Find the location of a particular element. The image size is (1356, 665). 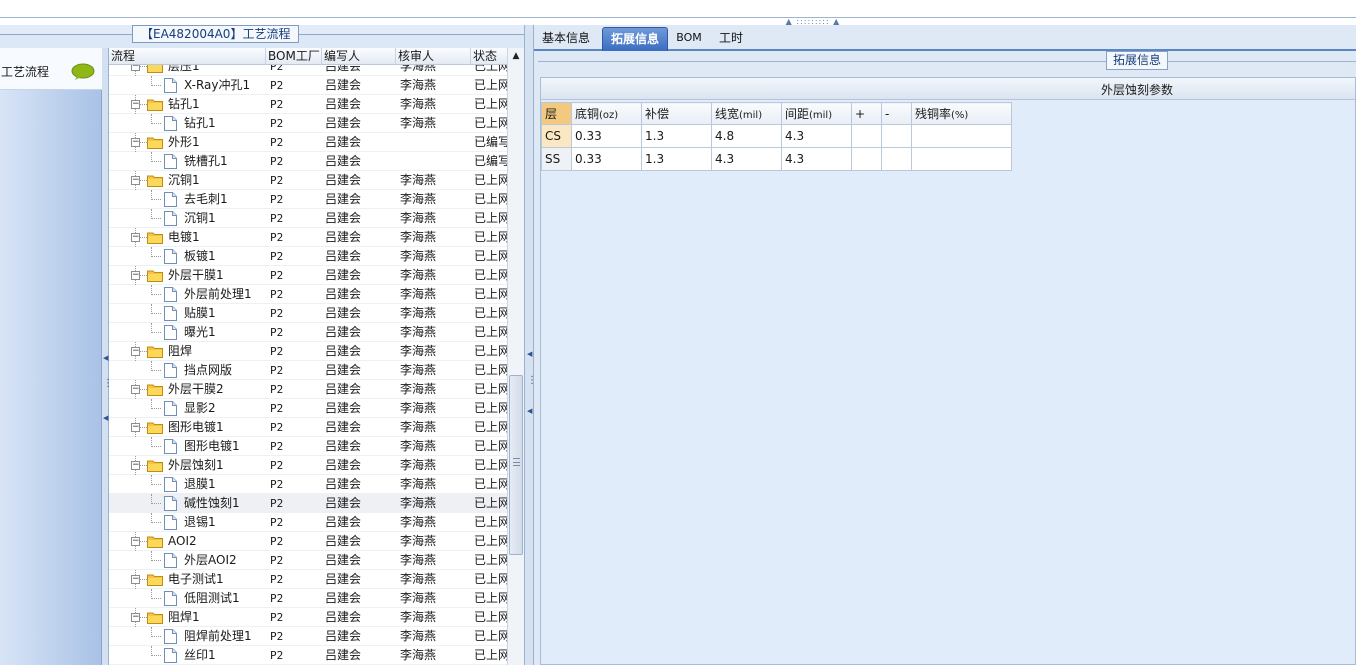

param-cell: 4.8 is located at coordinates (746, 136).